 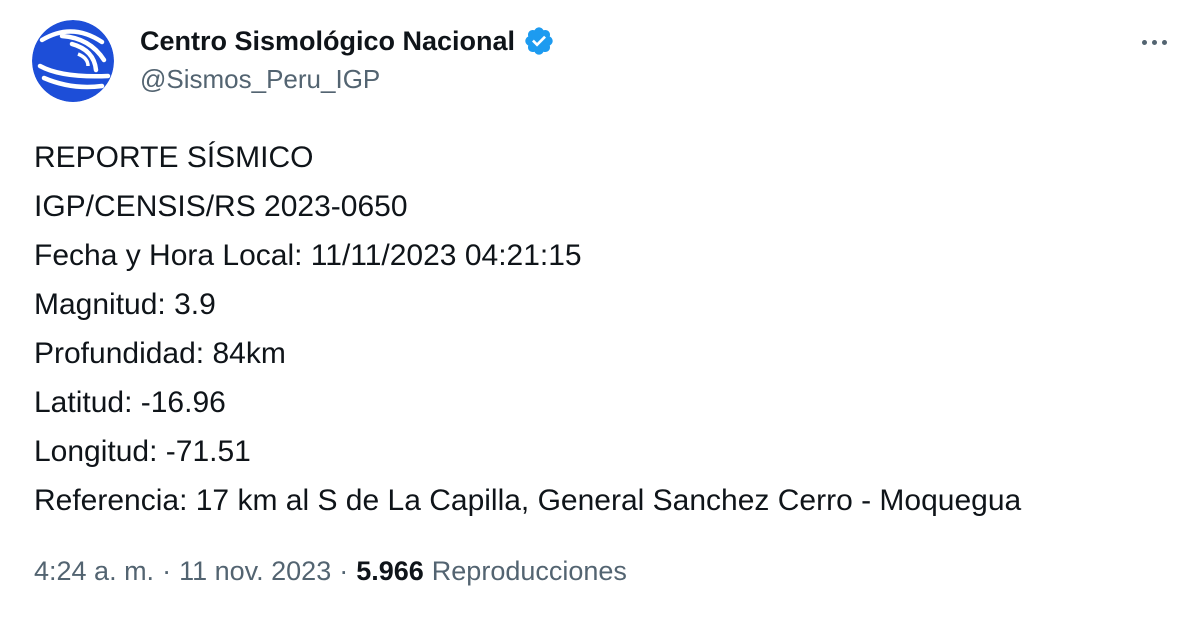 I want to click on report-longitude: Longitud: -71.51, so click(x=142, y=451).